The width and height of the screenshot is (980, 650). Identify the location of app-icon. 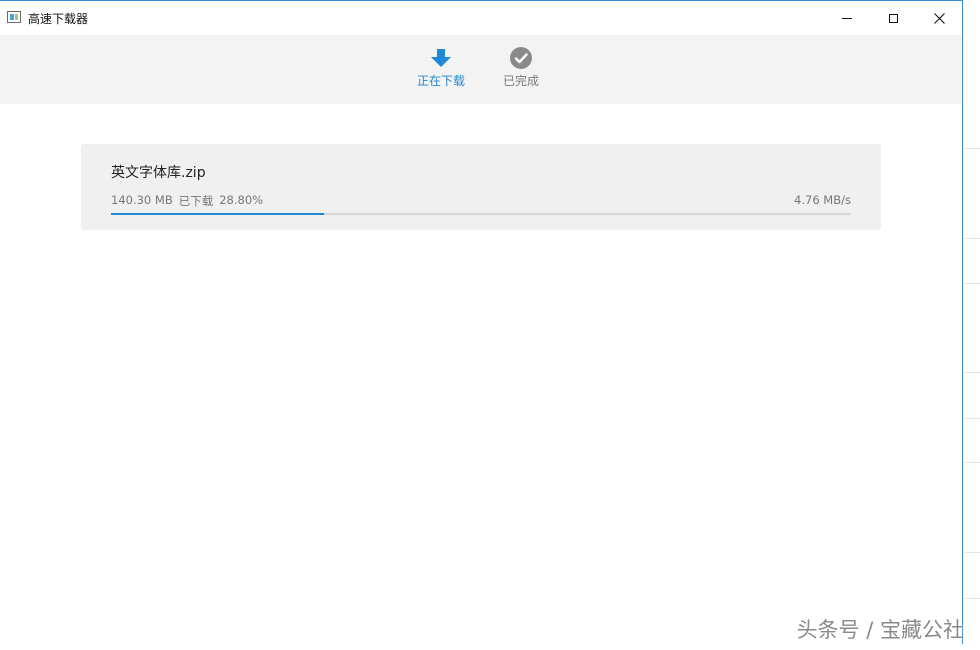
(14, 17).